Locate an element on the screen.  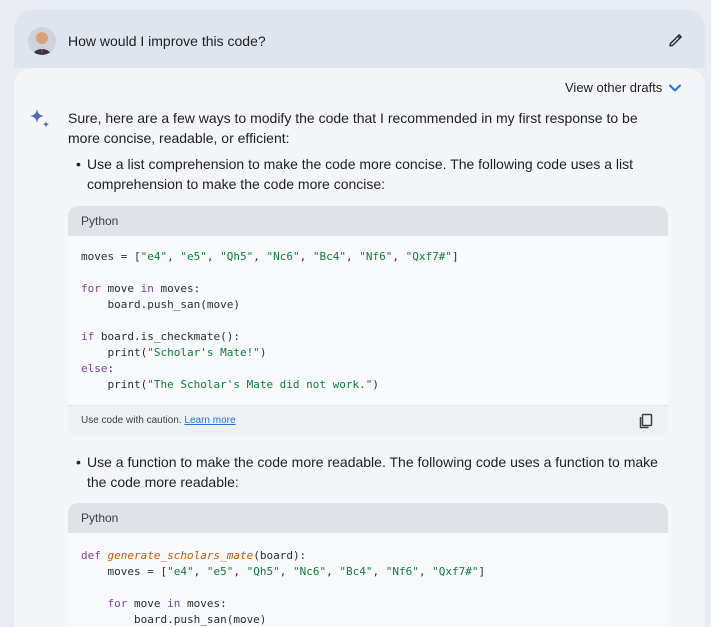
user-prompt-text: How would I improve this code? is located at coordinates (167, 41).